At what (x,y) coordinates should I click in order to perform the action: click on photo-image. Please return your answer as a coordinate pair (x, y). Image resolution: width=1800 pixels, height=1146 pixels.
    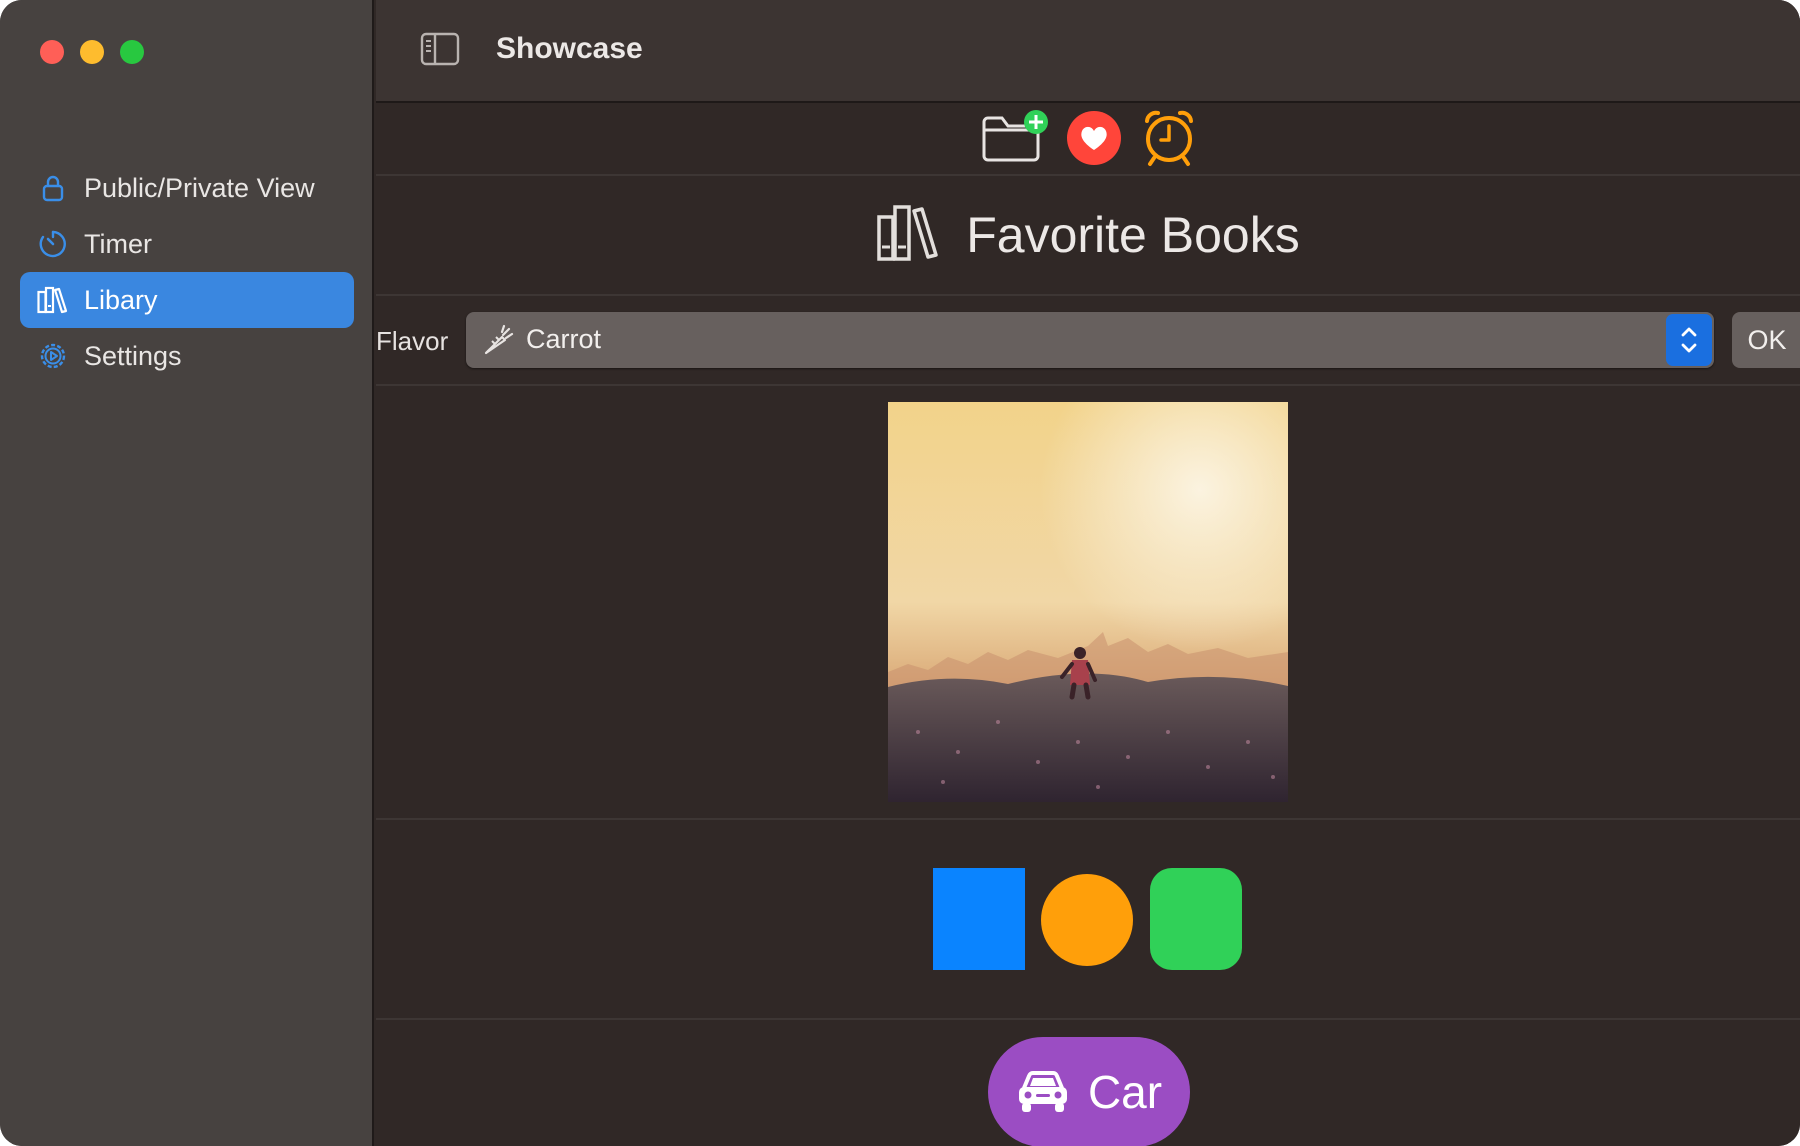
    Looking at the image, I should click on (1088, 602).